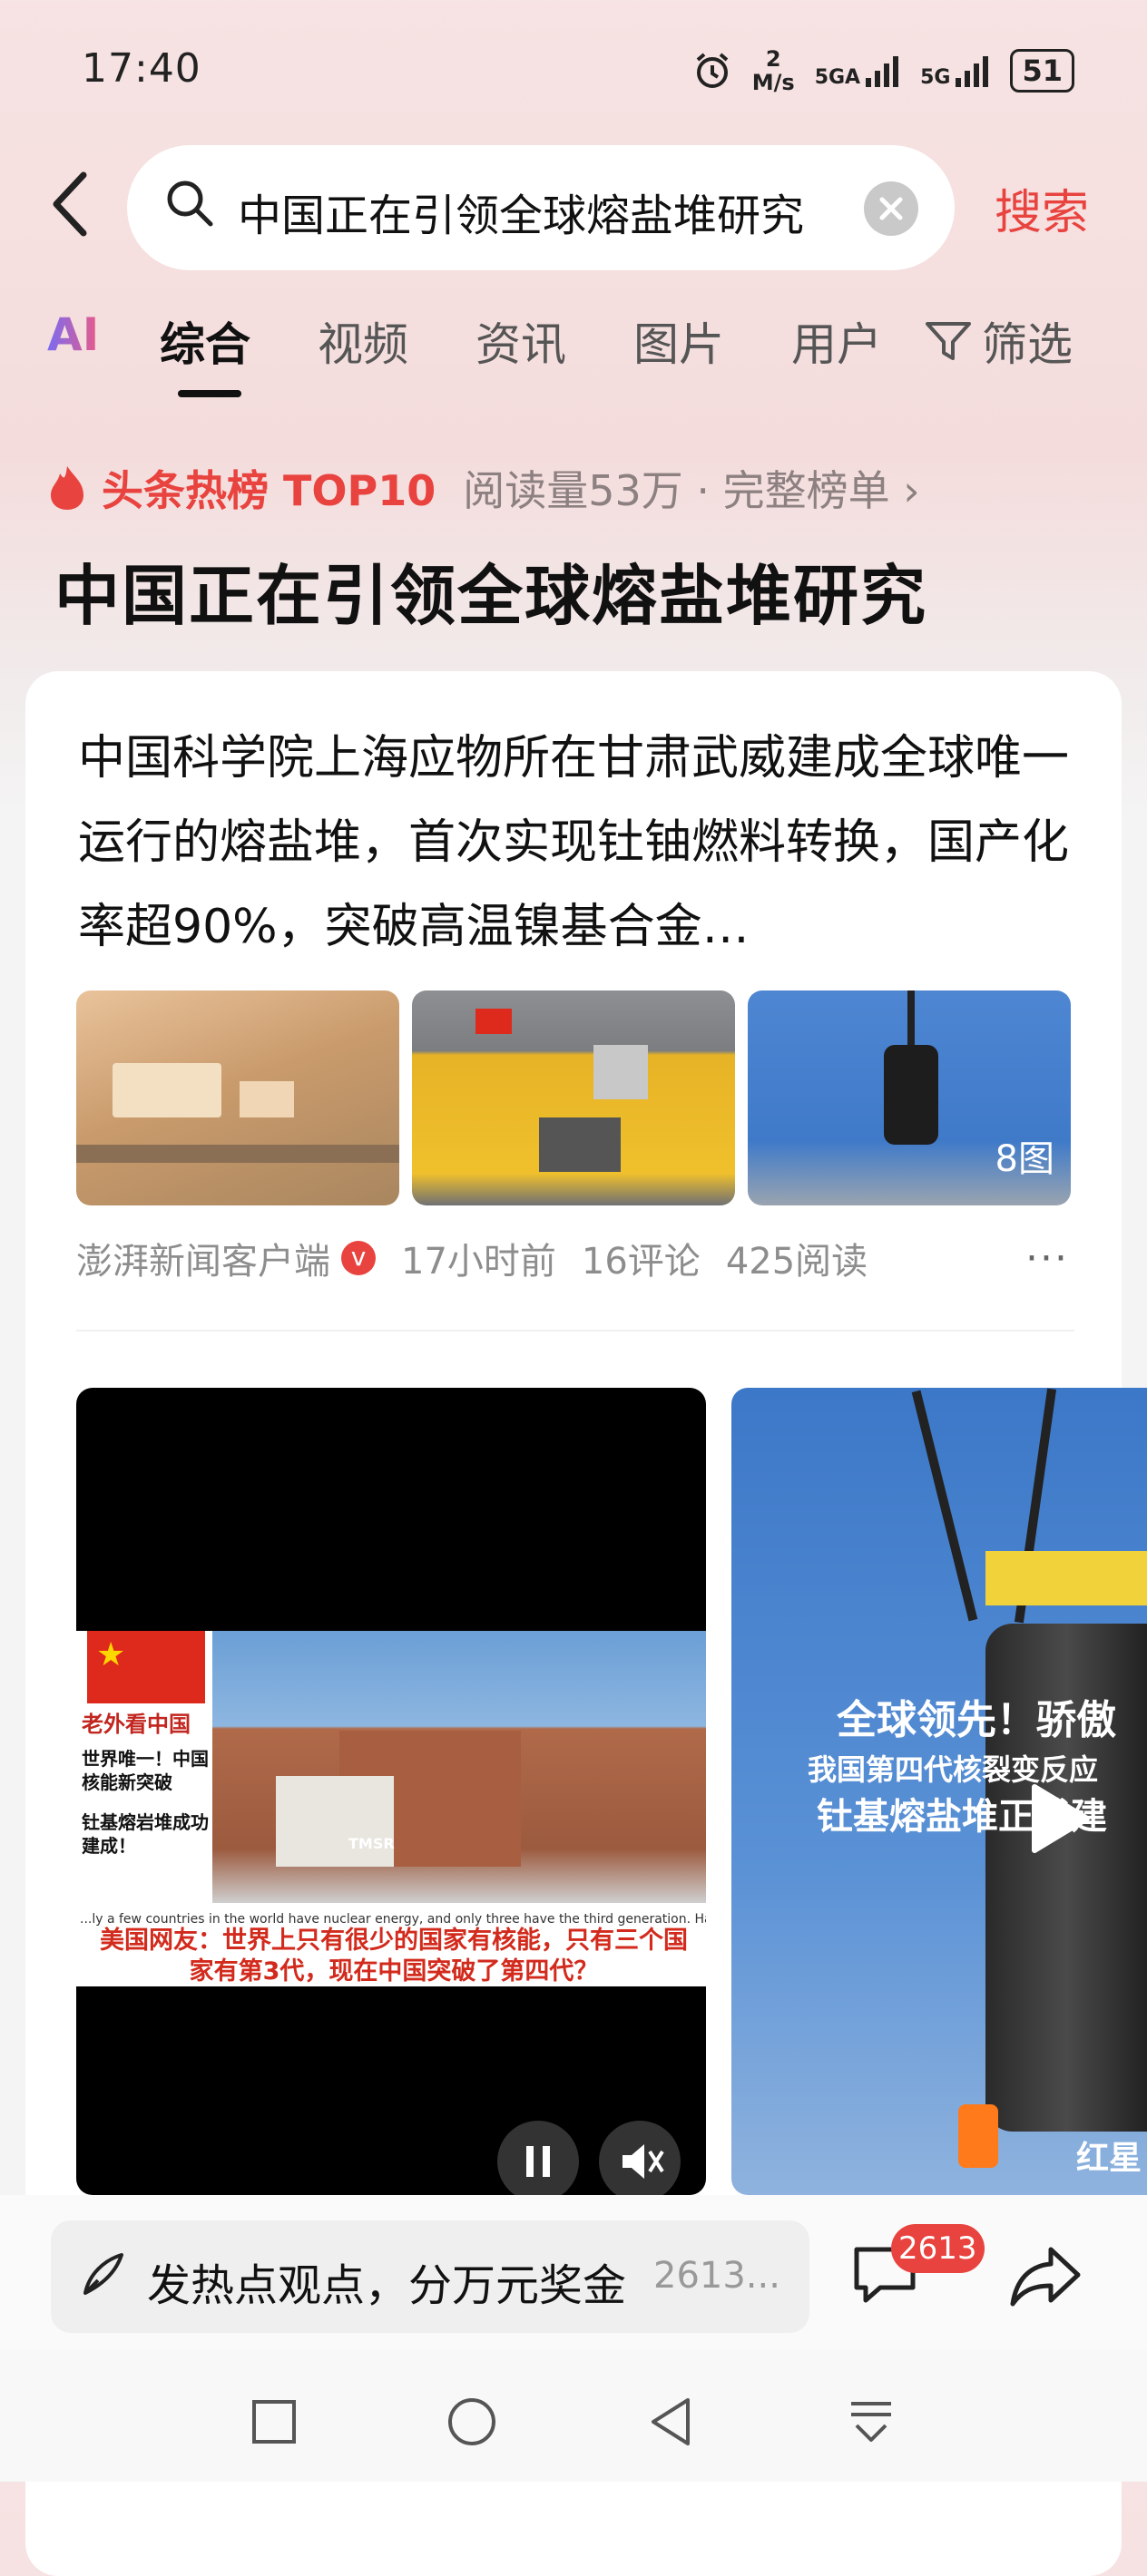  I want to click on star-icon: ★, so click(111, 1654).